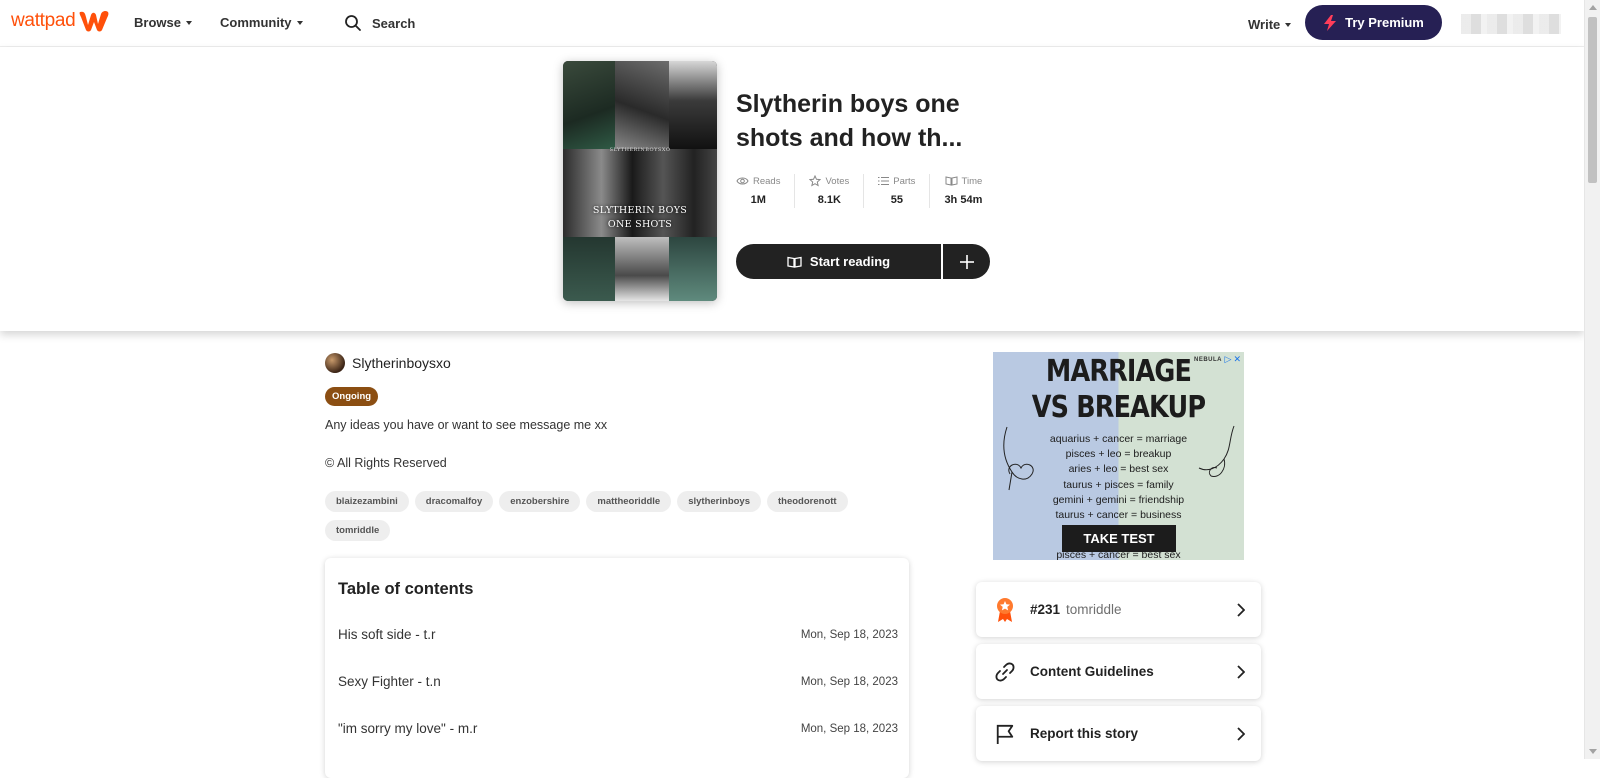 This screenshot has height=778, width=1600. Describe the element at coordinates (719, 501) in the screenshot. I see `tag-chip: slytherinboys` at that location.